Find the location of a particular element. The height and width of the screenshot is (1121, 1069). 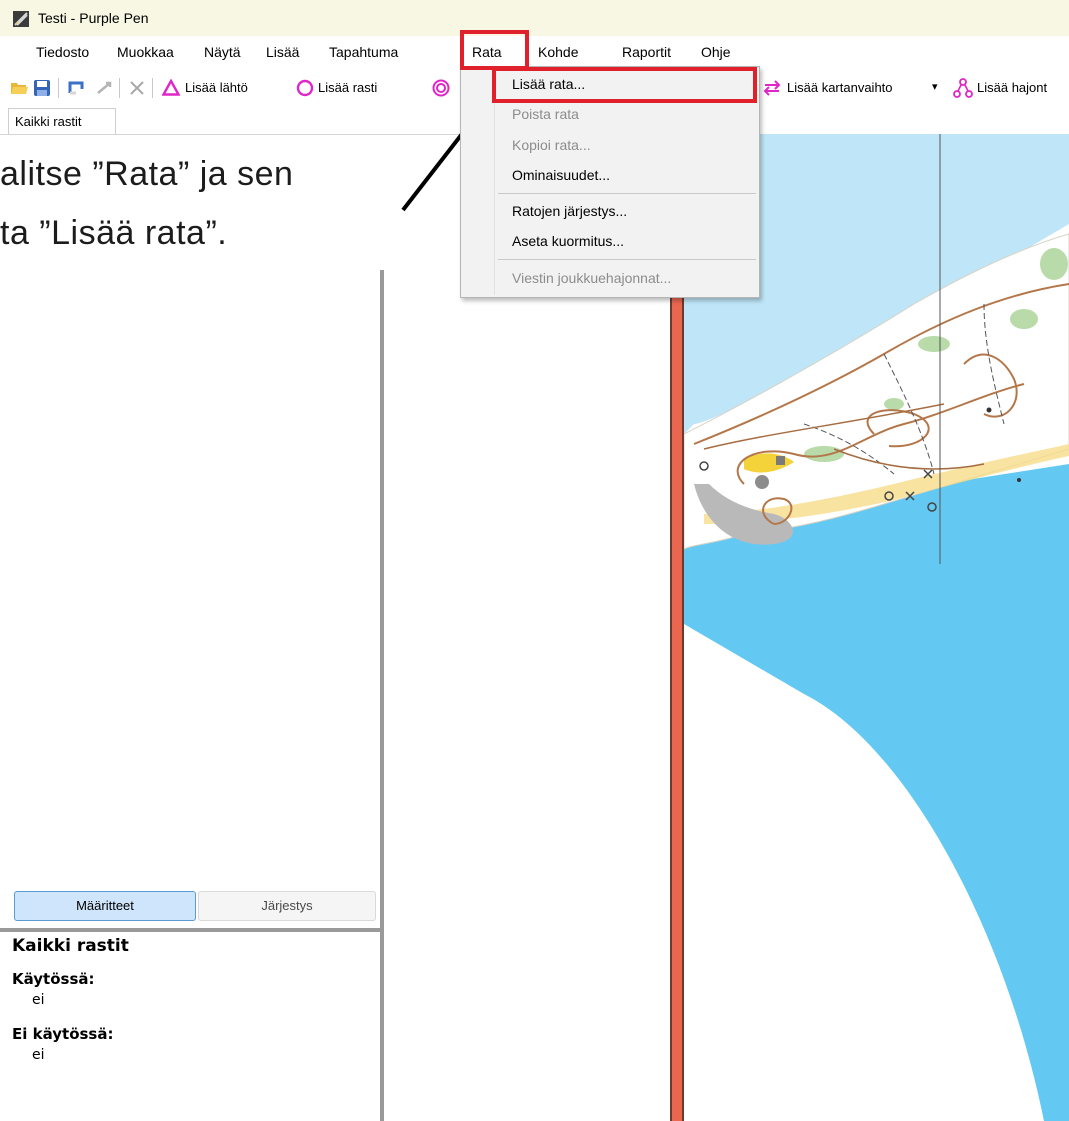

dropdown-icon-gutter is located at coordinates (478, 181).